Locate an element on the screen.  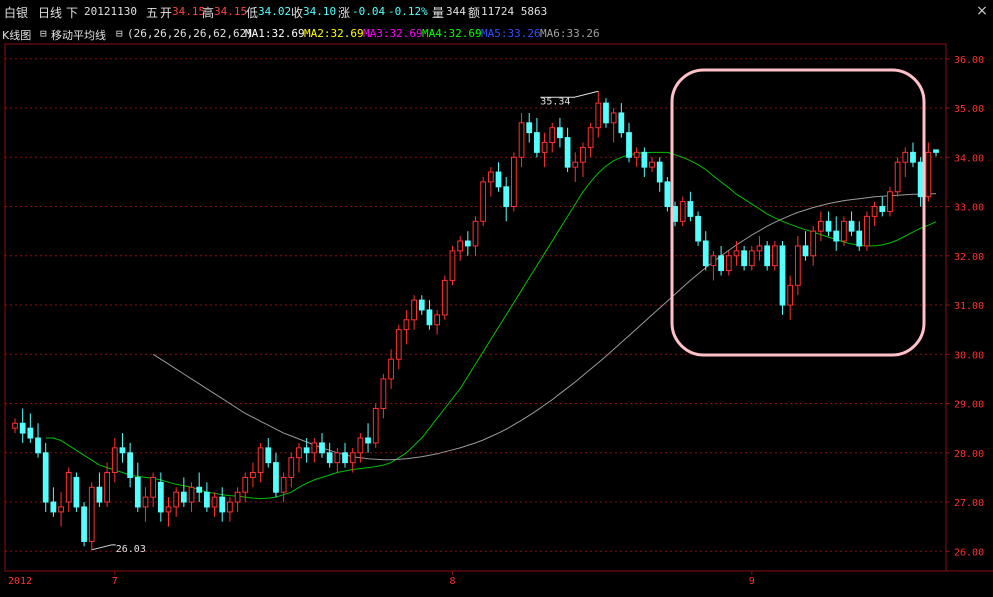
y-tick-label: 33.00 is located at coordinates (969, 208).